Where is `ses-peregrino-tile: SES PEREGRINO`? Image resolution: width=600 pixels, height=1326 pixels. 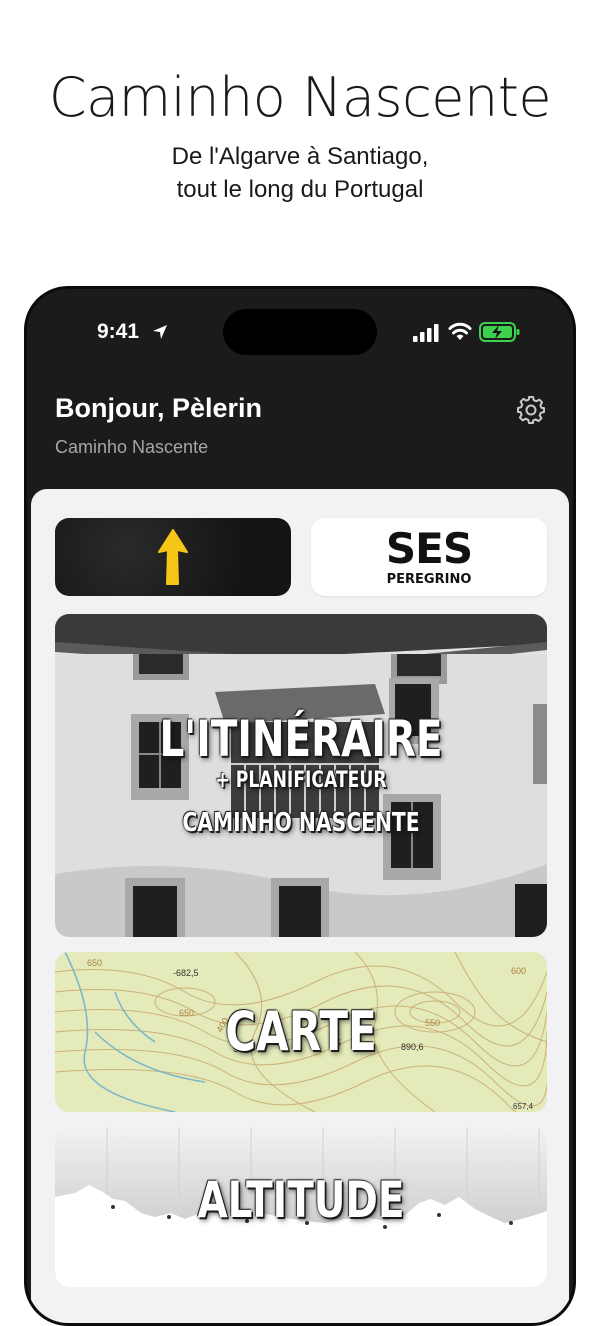 ses-peregrino-tile: SES PEREGRINO is located at coordinates (429, 557).